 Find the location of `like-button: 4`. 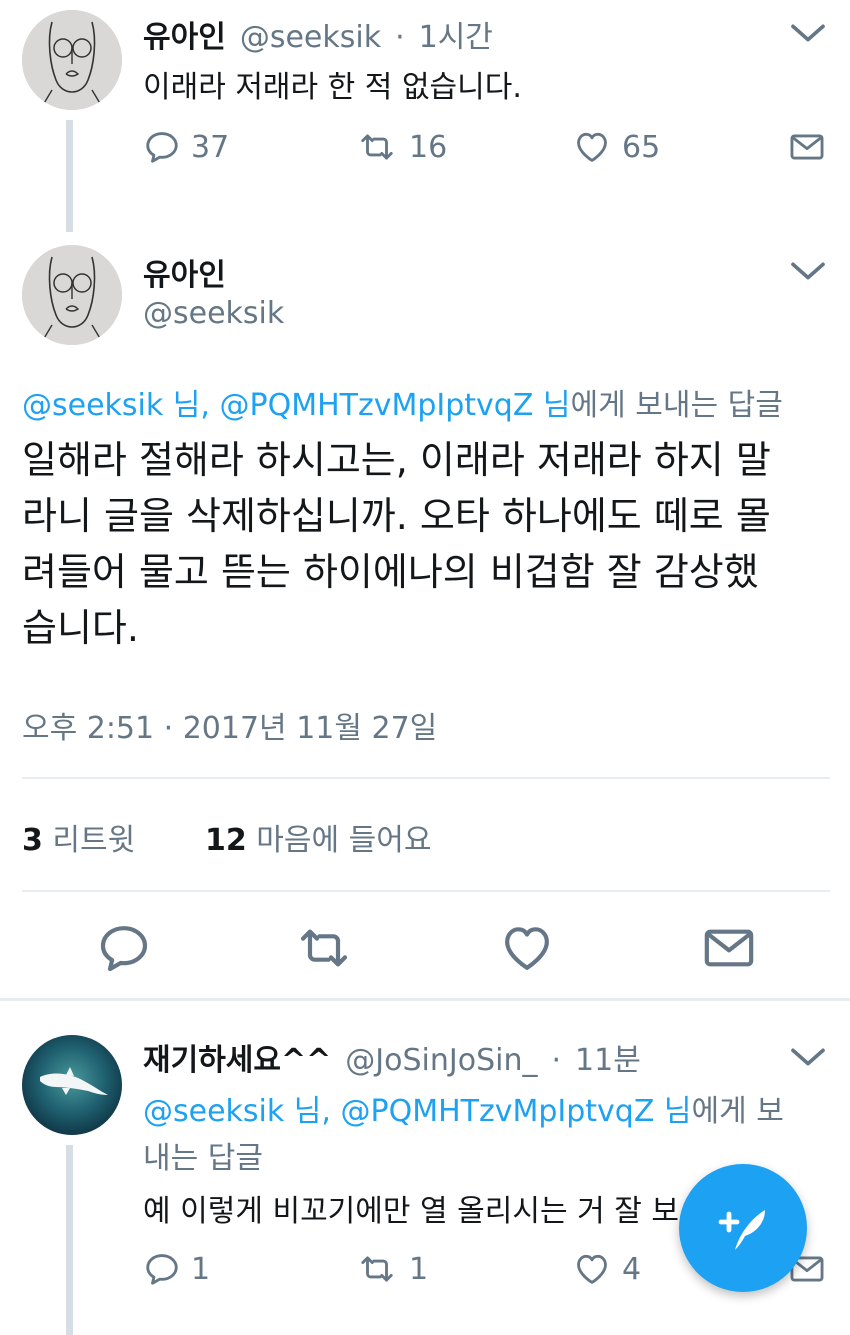

like-button: 4 is located at coordinates (606, 1269).